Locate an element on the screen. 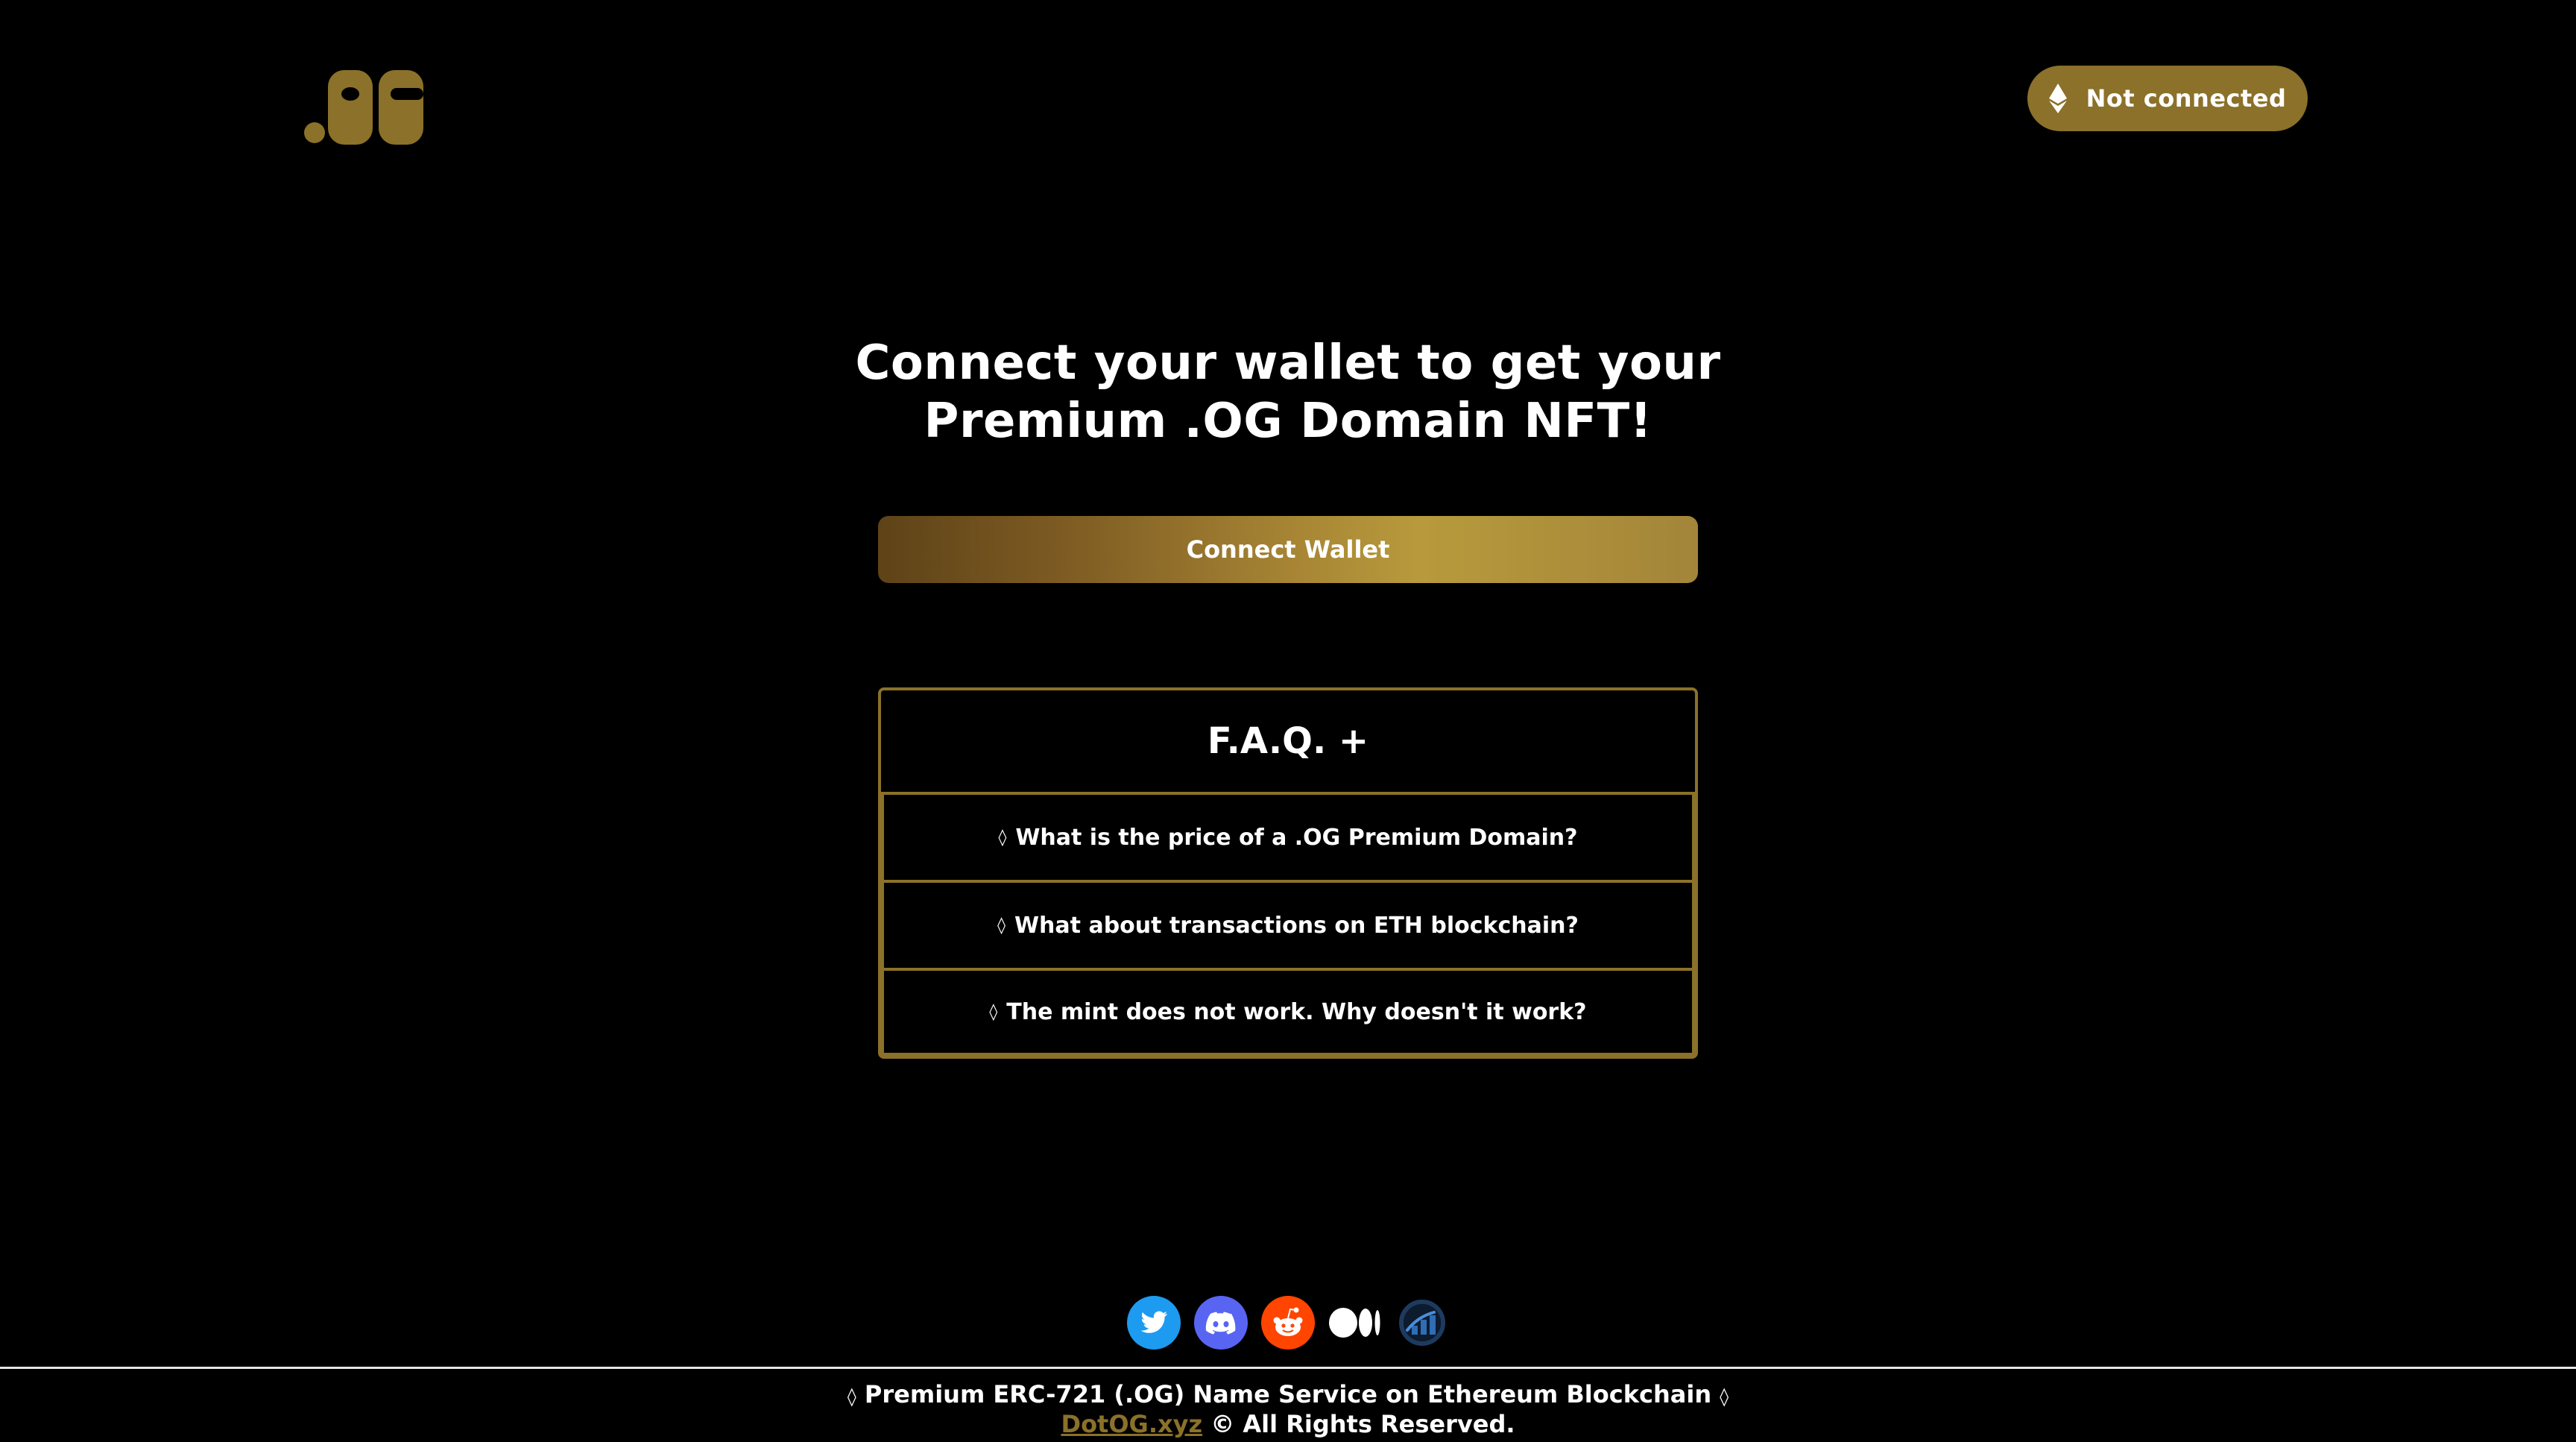 The image size is (2576, 1442). faq-toggle: F.A.Q. + is located at coordinates (1288, 741).